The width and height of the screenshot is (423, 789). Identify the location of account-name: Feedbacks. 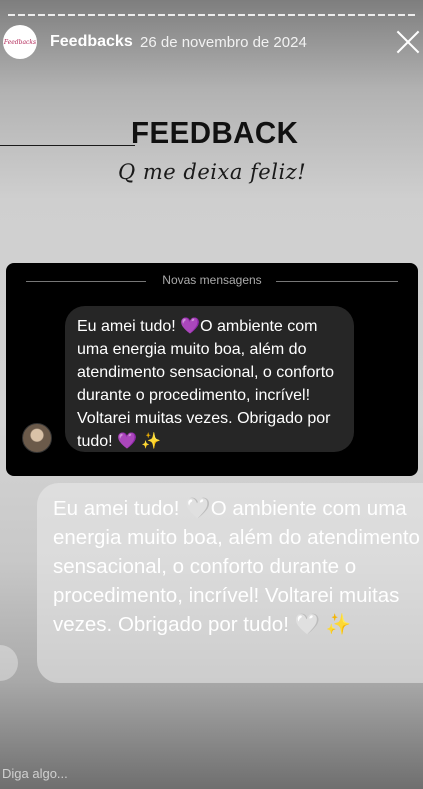
(91, 42).